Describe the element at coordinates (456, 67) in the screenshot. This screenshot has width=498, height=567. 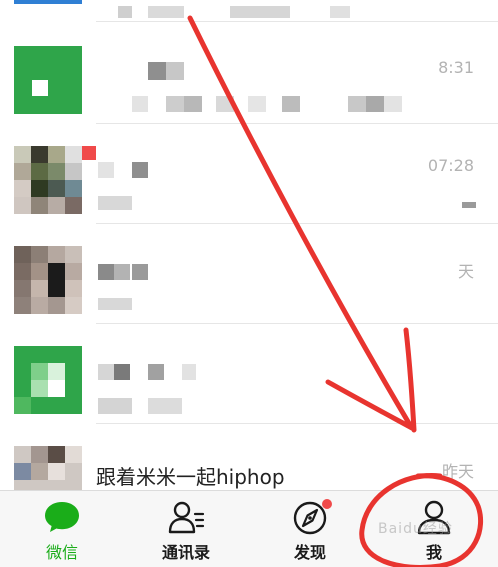
I see `chat-time: 8:31` at that location.